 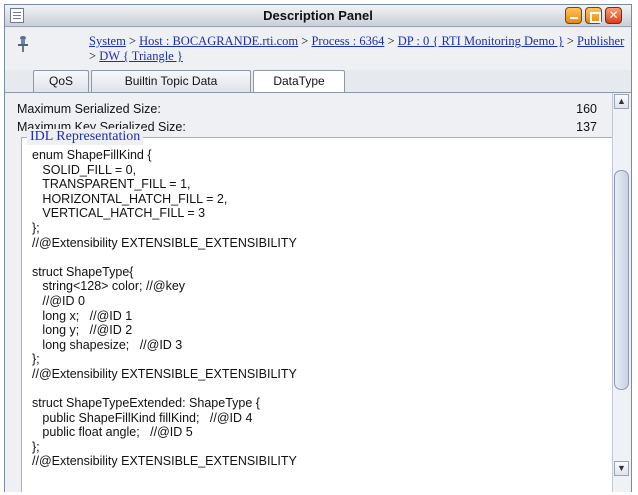 I want to click on tab-bar: QoS Builtin Topic Data DataType, so click(x=318, y=81).